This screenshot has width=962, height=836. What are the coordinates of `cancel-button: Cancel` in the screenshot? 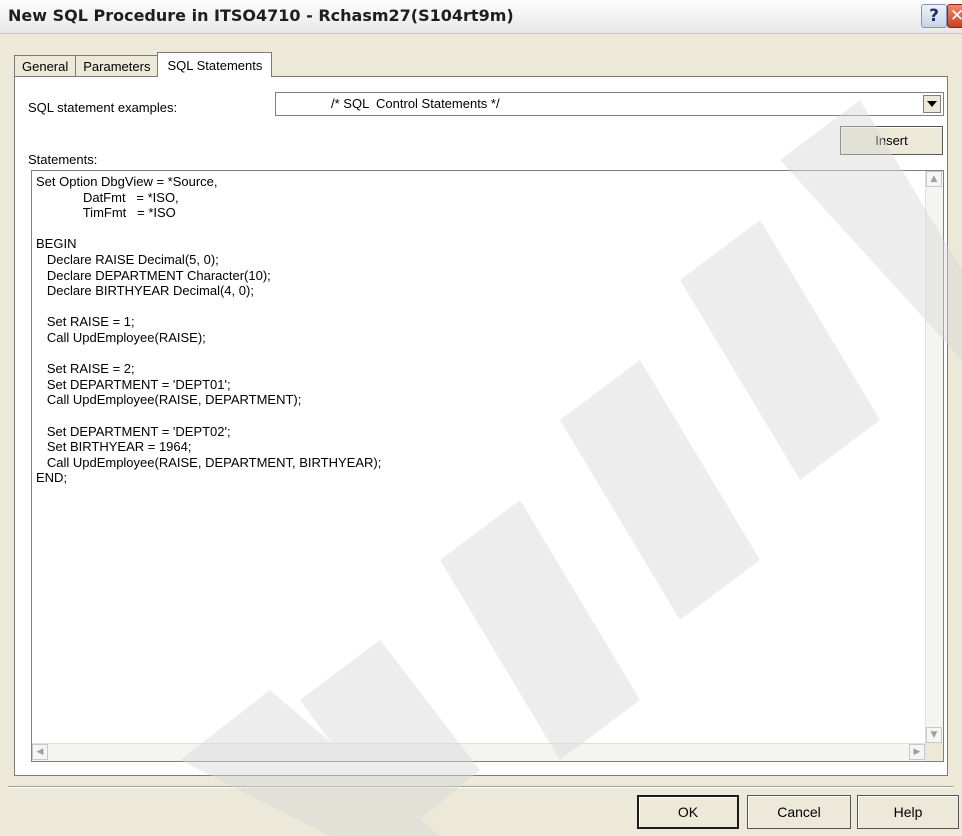 It's located at (799, 812).